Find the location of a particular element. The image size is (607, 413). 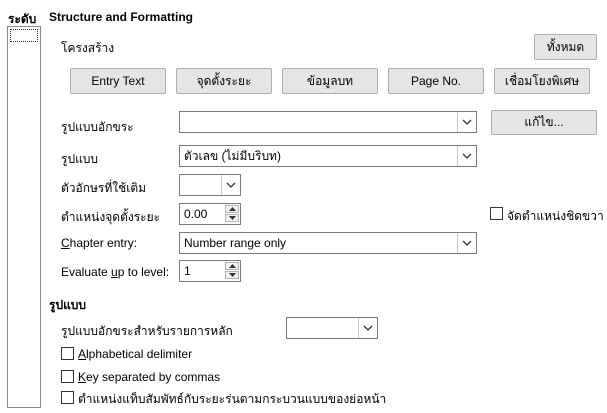

tab-pos-value: 0.00 is located at coordinates (196, 214).